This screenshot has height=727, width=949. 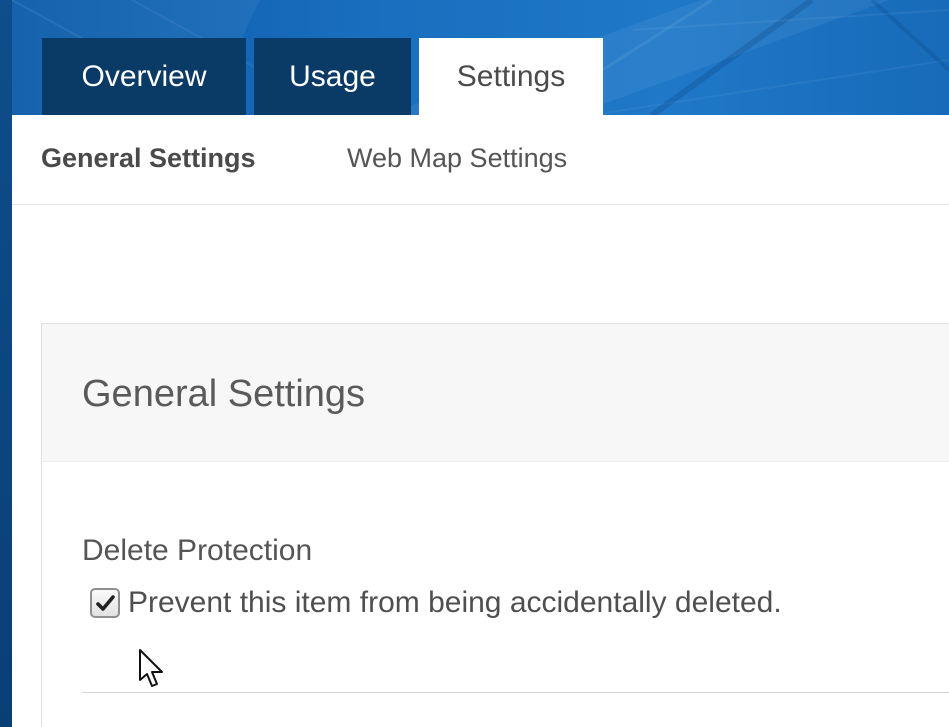 I want to click on tab-settings: Settings, so click(x=511, y=76).